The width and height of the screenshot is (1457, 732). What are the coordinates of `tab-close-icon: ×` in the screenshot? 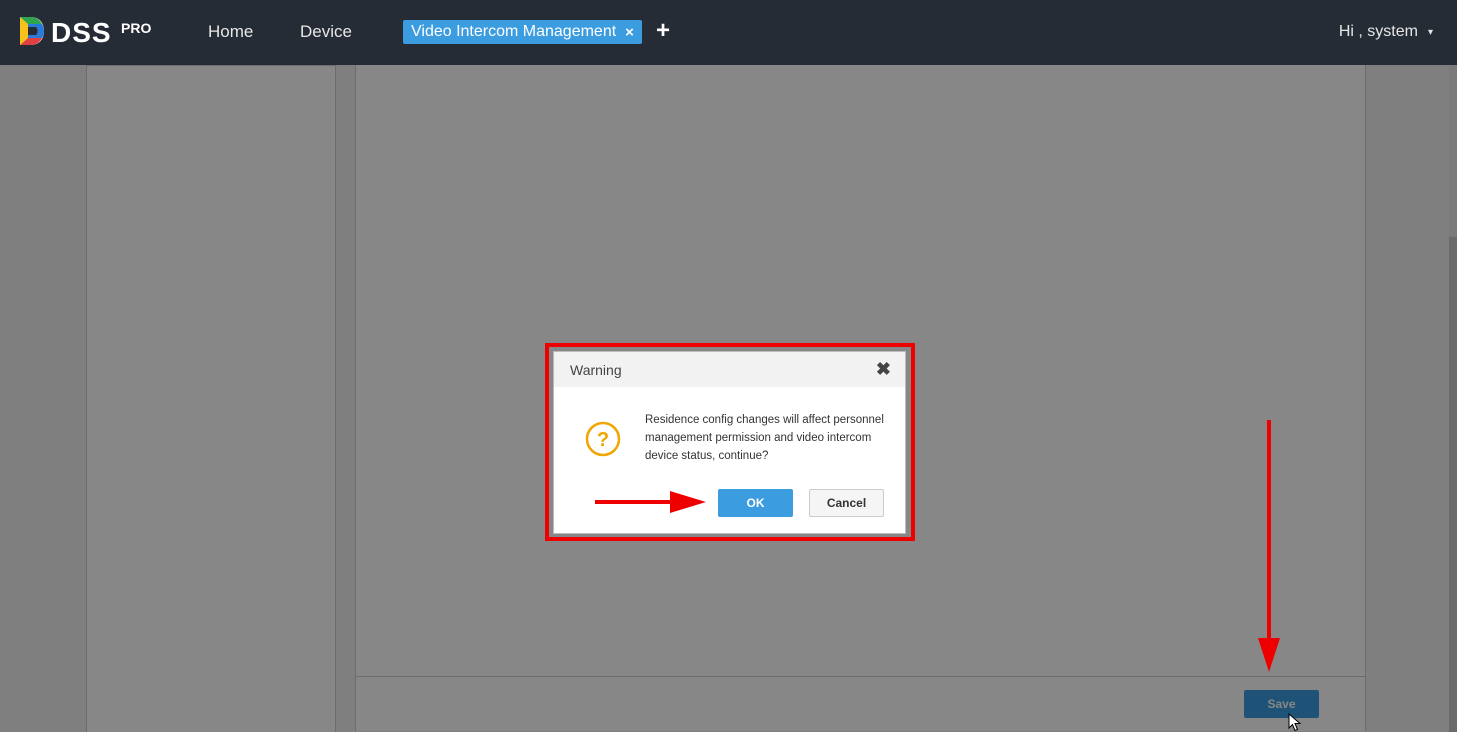 It's located at (629, 32).